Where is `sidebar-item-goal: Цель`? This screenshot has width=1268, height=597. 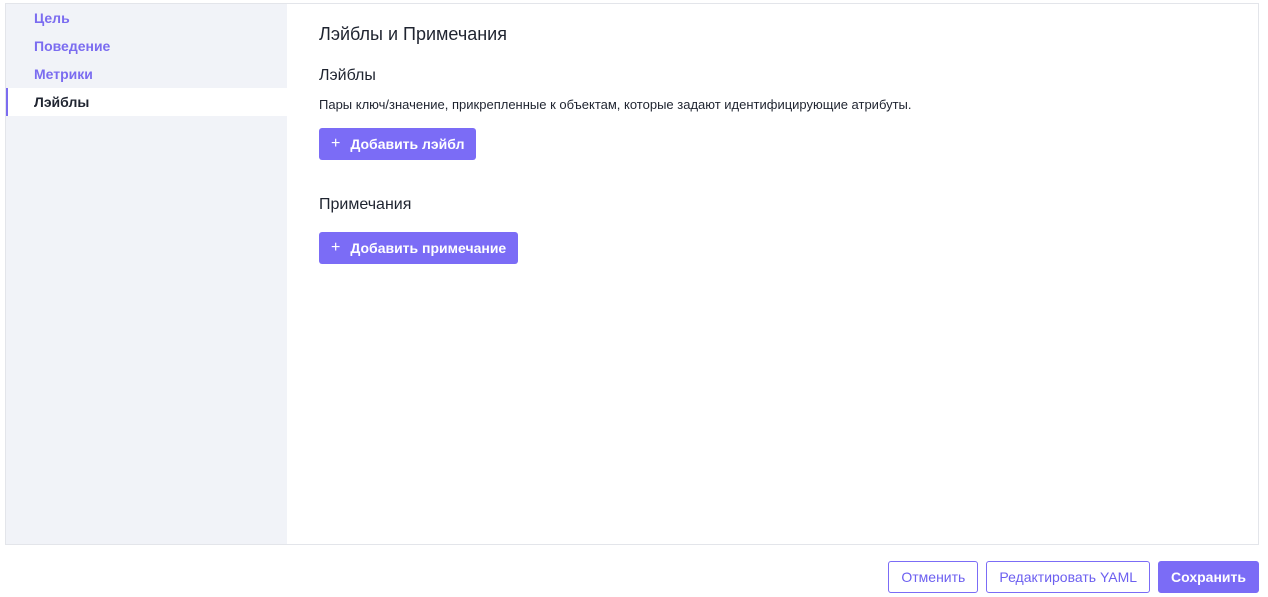
sidebar-item-goal: Цель is located at coordinates (146, 18).